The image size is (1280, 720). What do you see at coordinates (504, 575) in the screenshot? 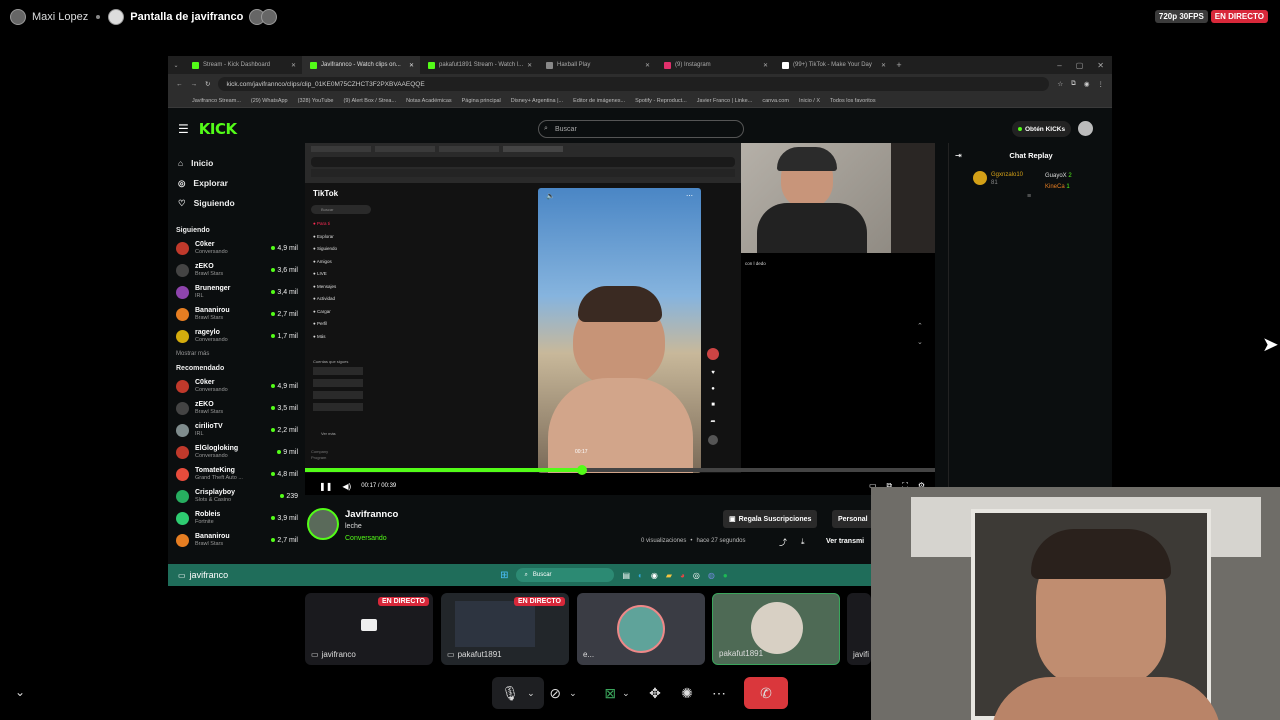
I see `windows-start-icon: ⊞` at bounding box center [504, 575].